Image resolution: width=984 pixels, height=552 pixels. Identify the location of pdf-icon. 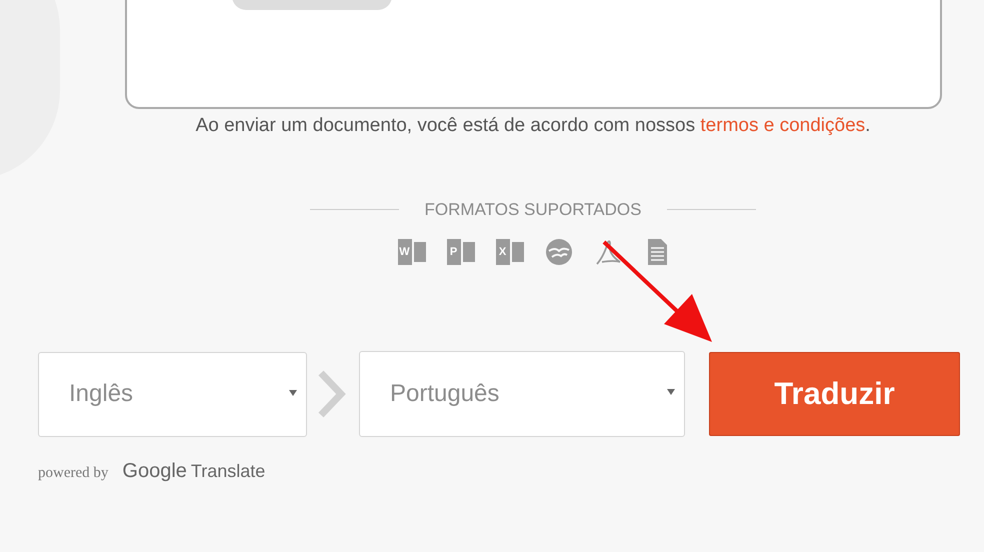
(608, 252).